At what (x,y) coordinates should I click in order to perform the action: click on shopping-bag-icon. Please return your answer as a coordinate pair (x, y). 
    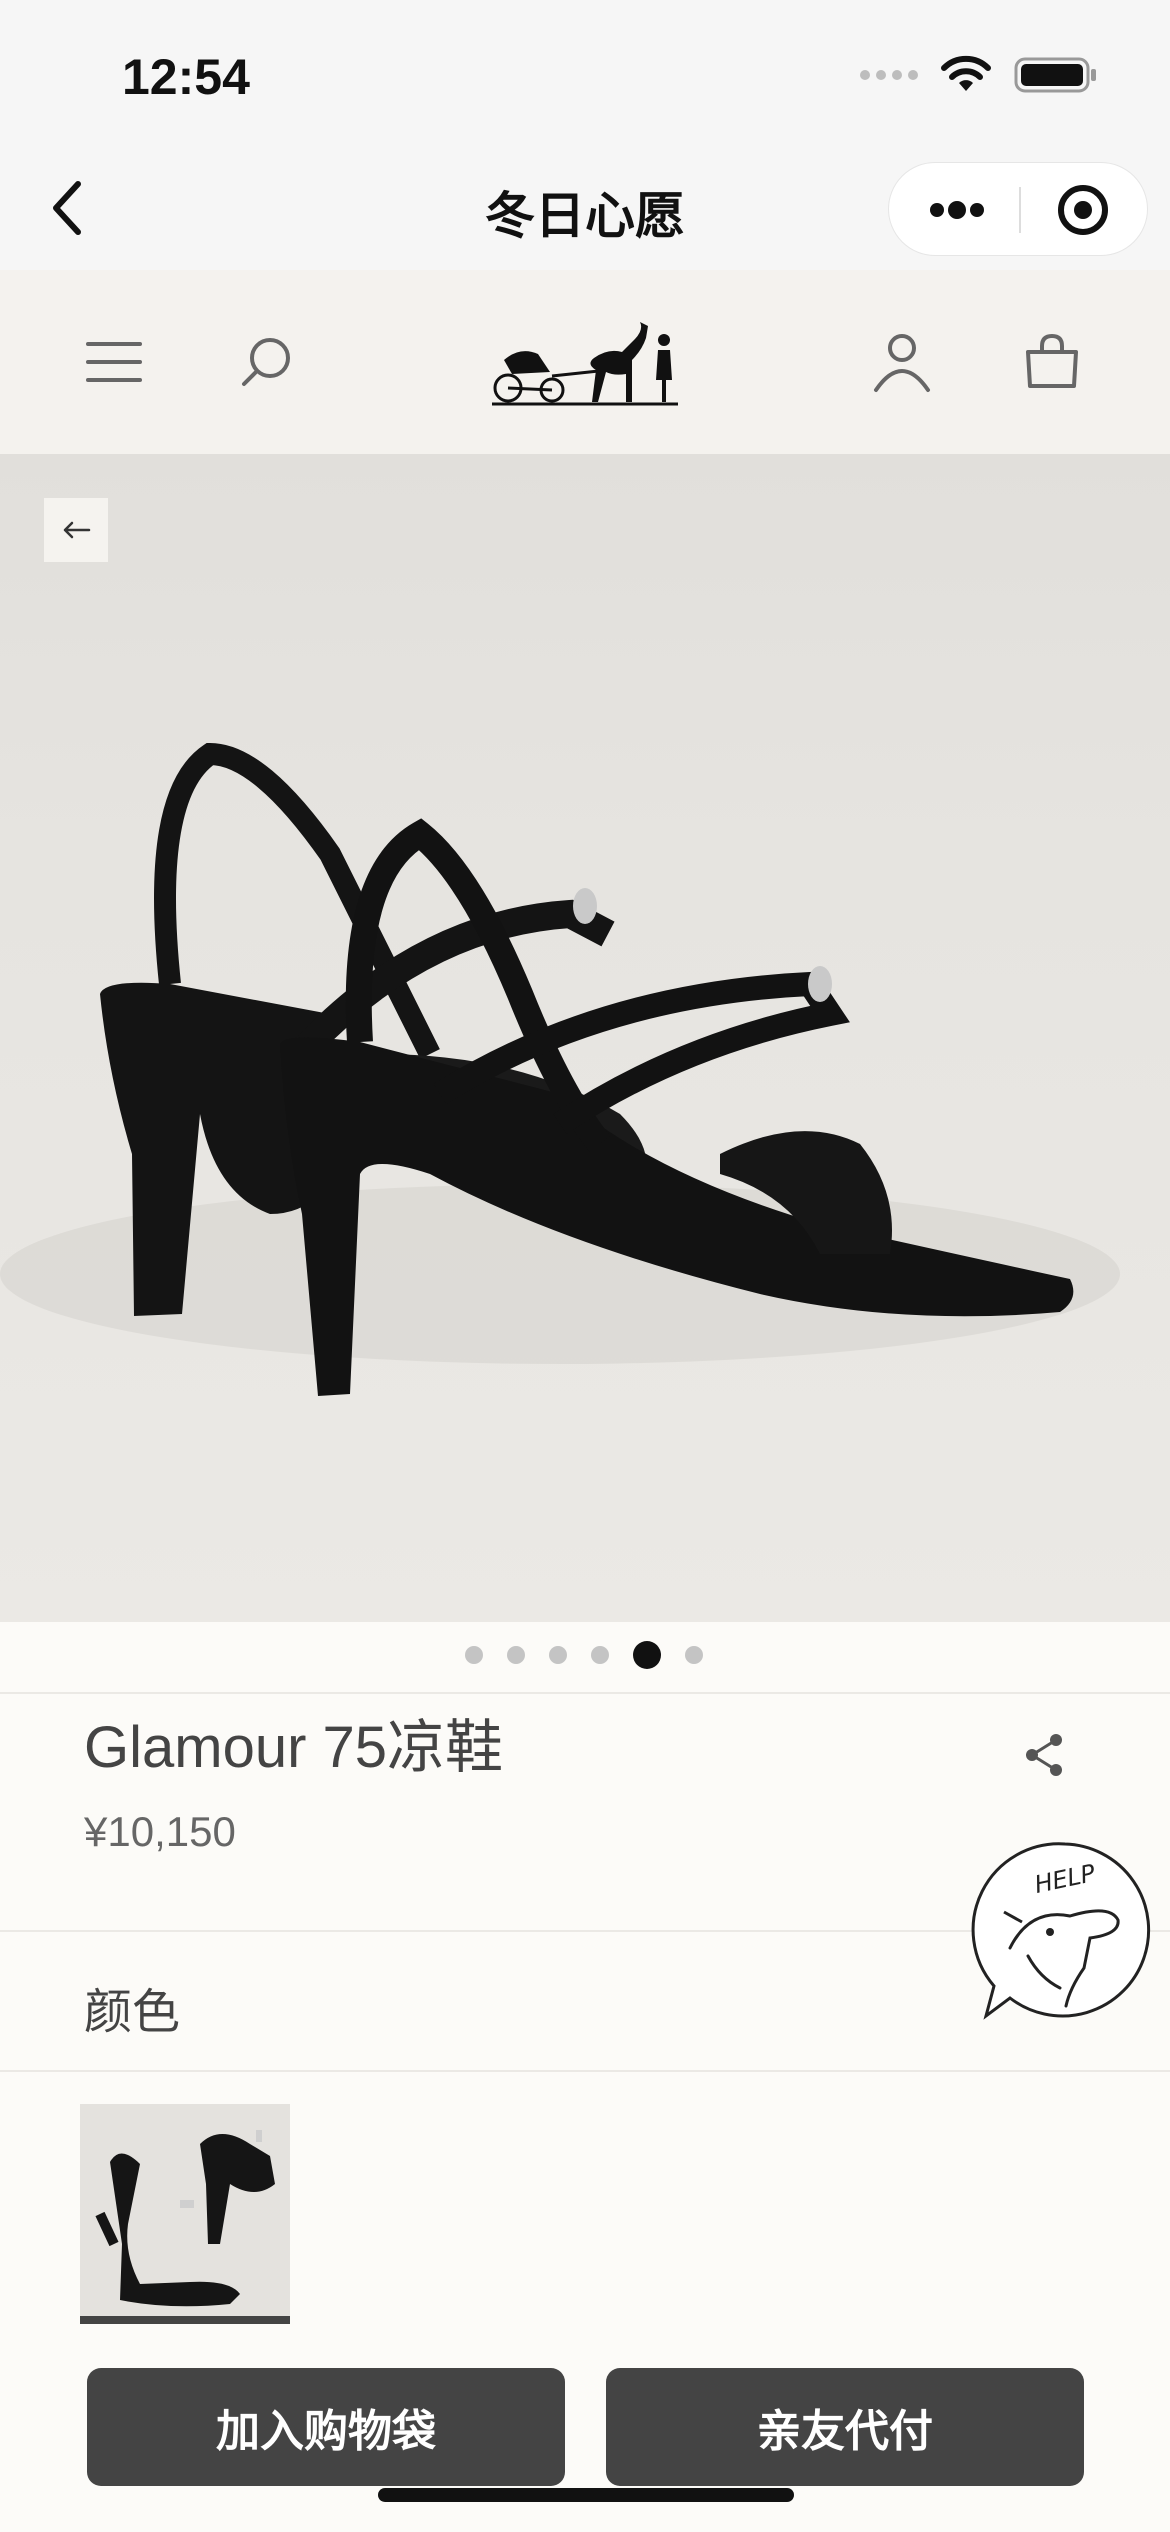
    Looking at the image, I should click on (1052, 362).